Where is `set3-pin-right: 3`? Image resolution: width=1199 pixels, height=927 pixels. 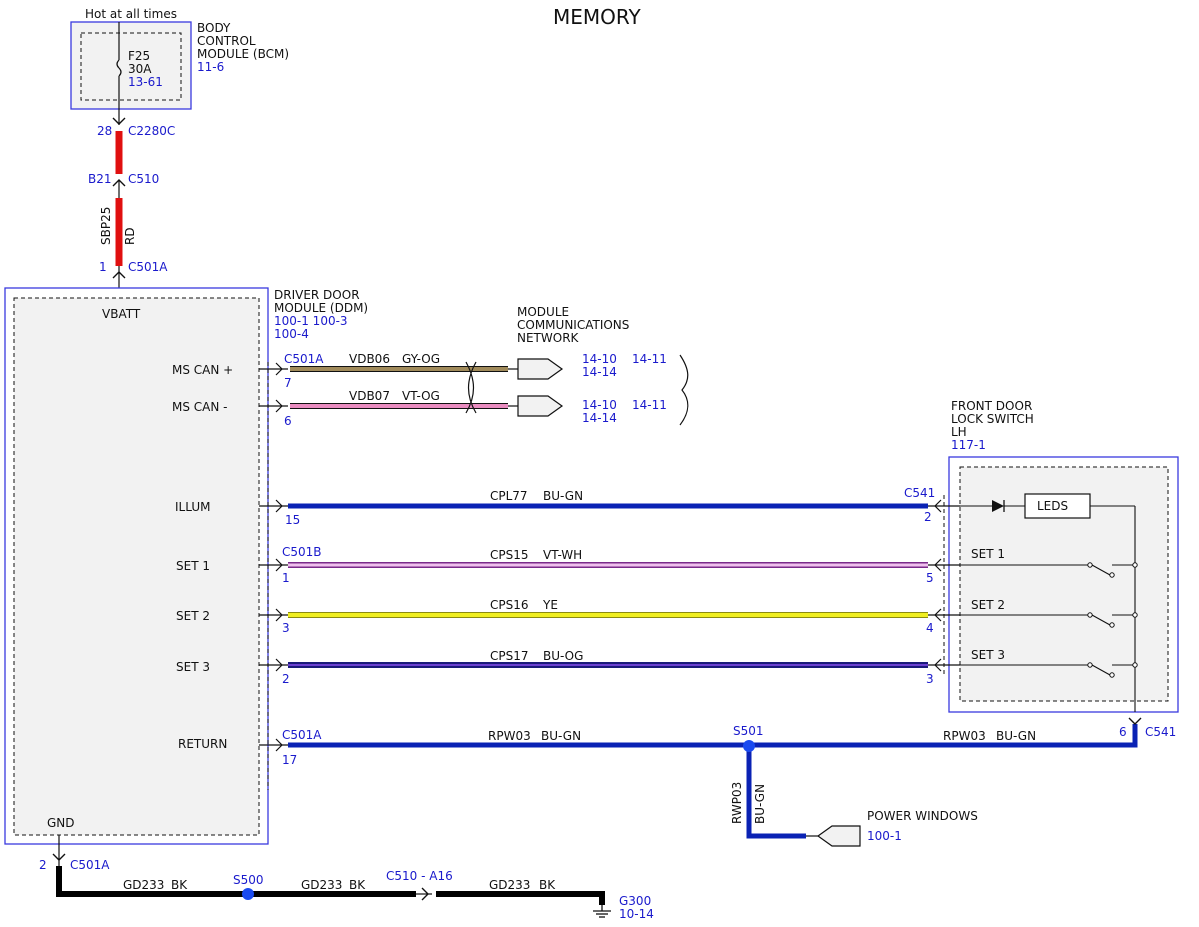
set3-pin-right: 3 is located at coordinates (930, 679).